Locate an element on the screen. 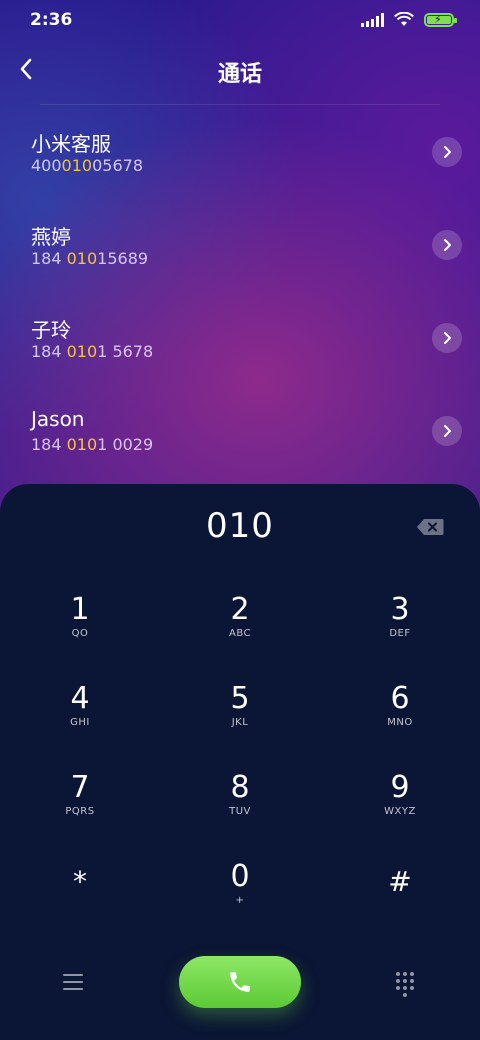  page-title: 通话 is located at coordinates (239, 74).